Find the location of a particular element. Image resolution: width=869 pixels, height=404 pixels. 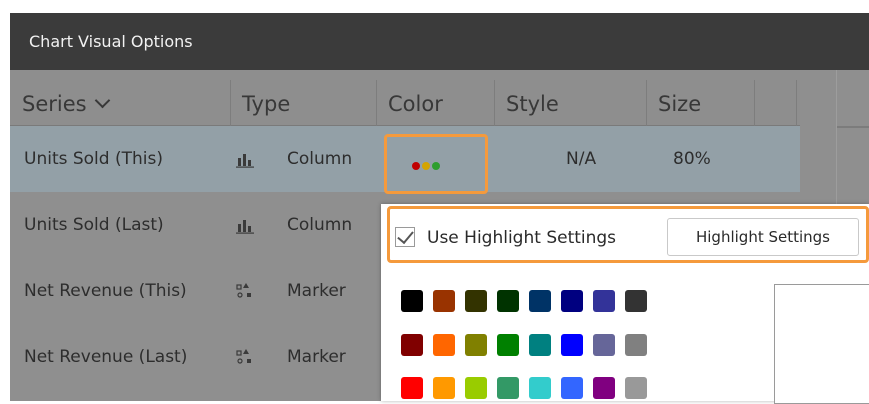

color-preview-box is located at coordinates (821, 344).